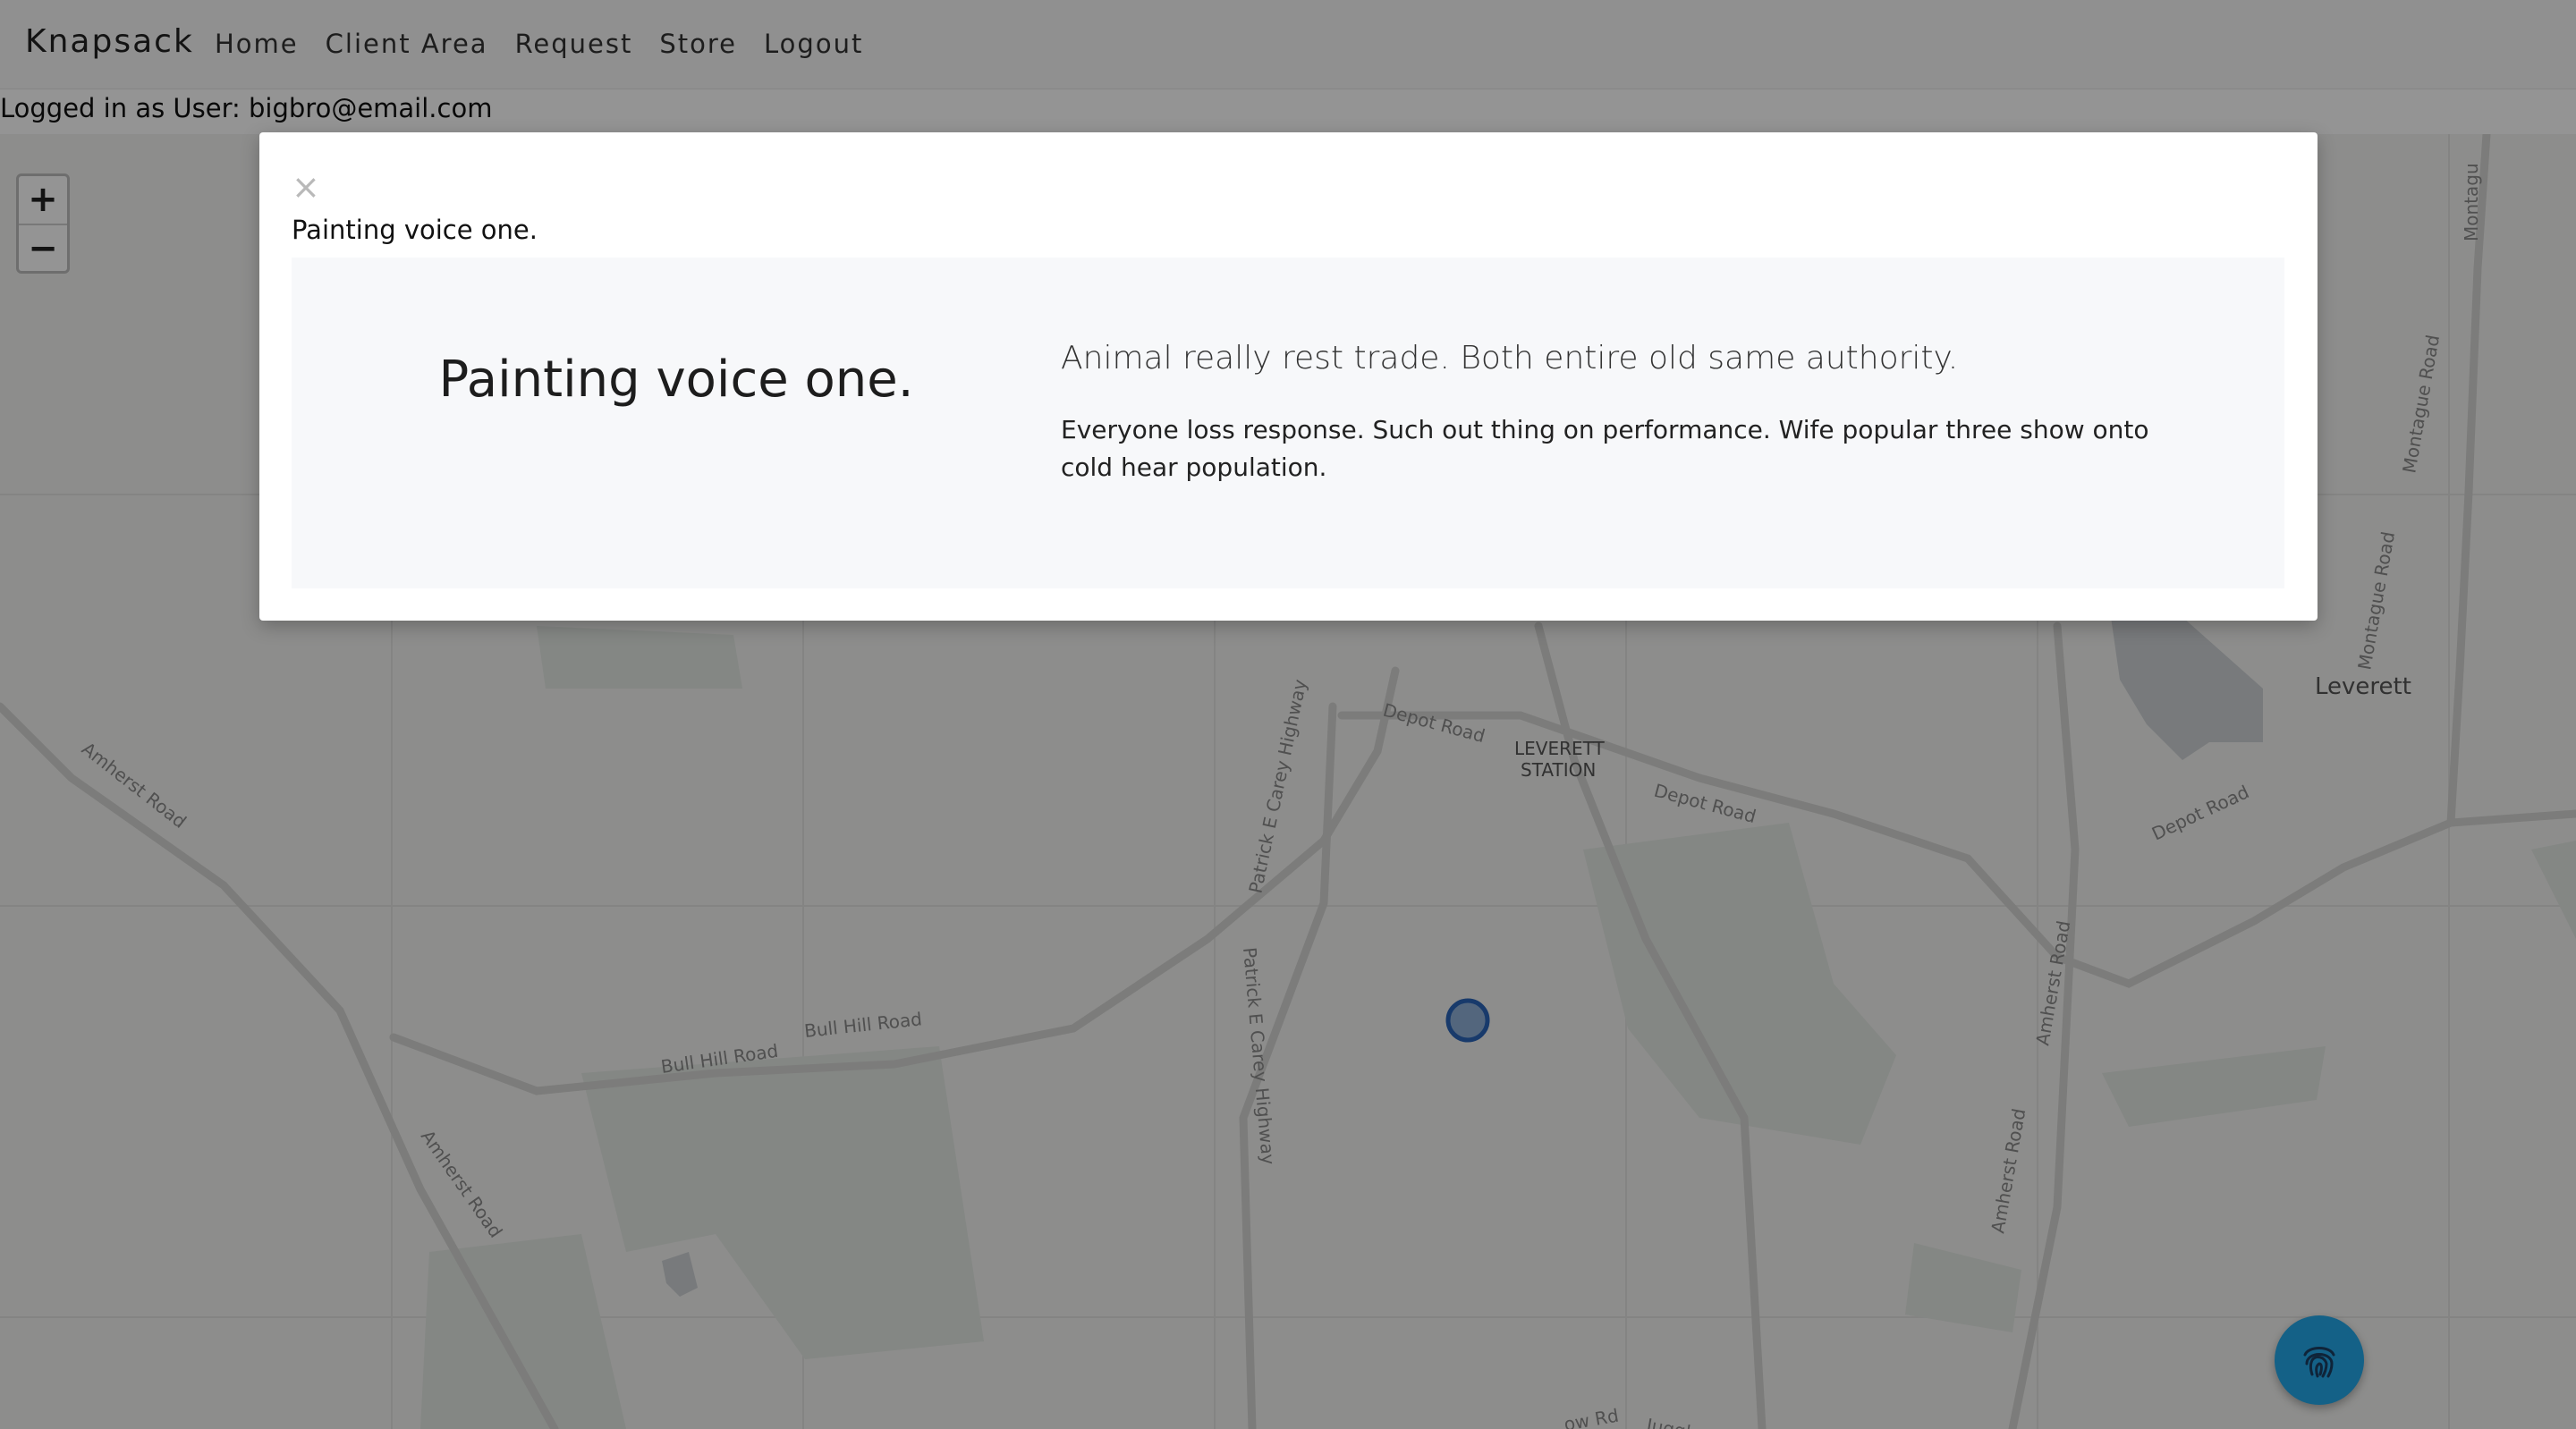  I want to click on modal-title: Painting voice one., so click(415, 230).